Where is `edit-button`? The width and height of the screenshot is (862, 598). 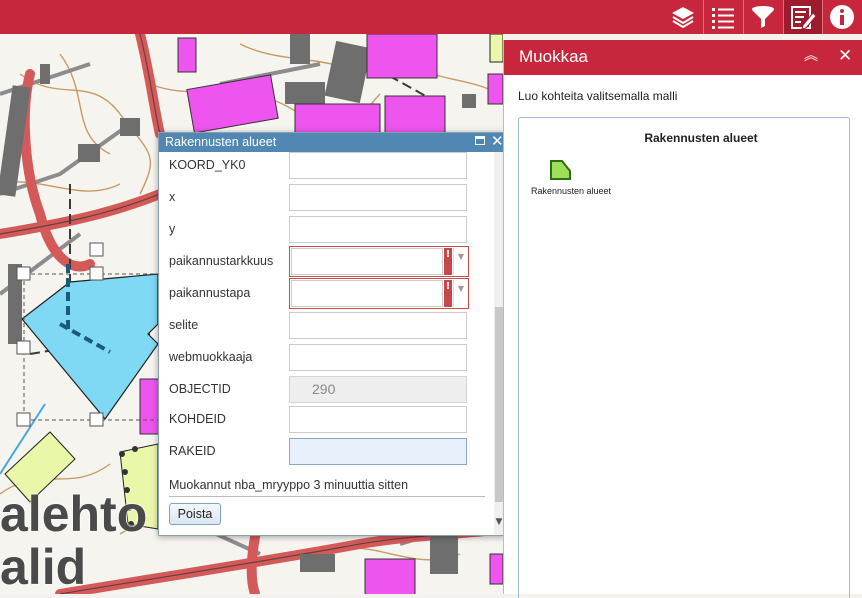
edit-button is located at coordinates (803, 17).